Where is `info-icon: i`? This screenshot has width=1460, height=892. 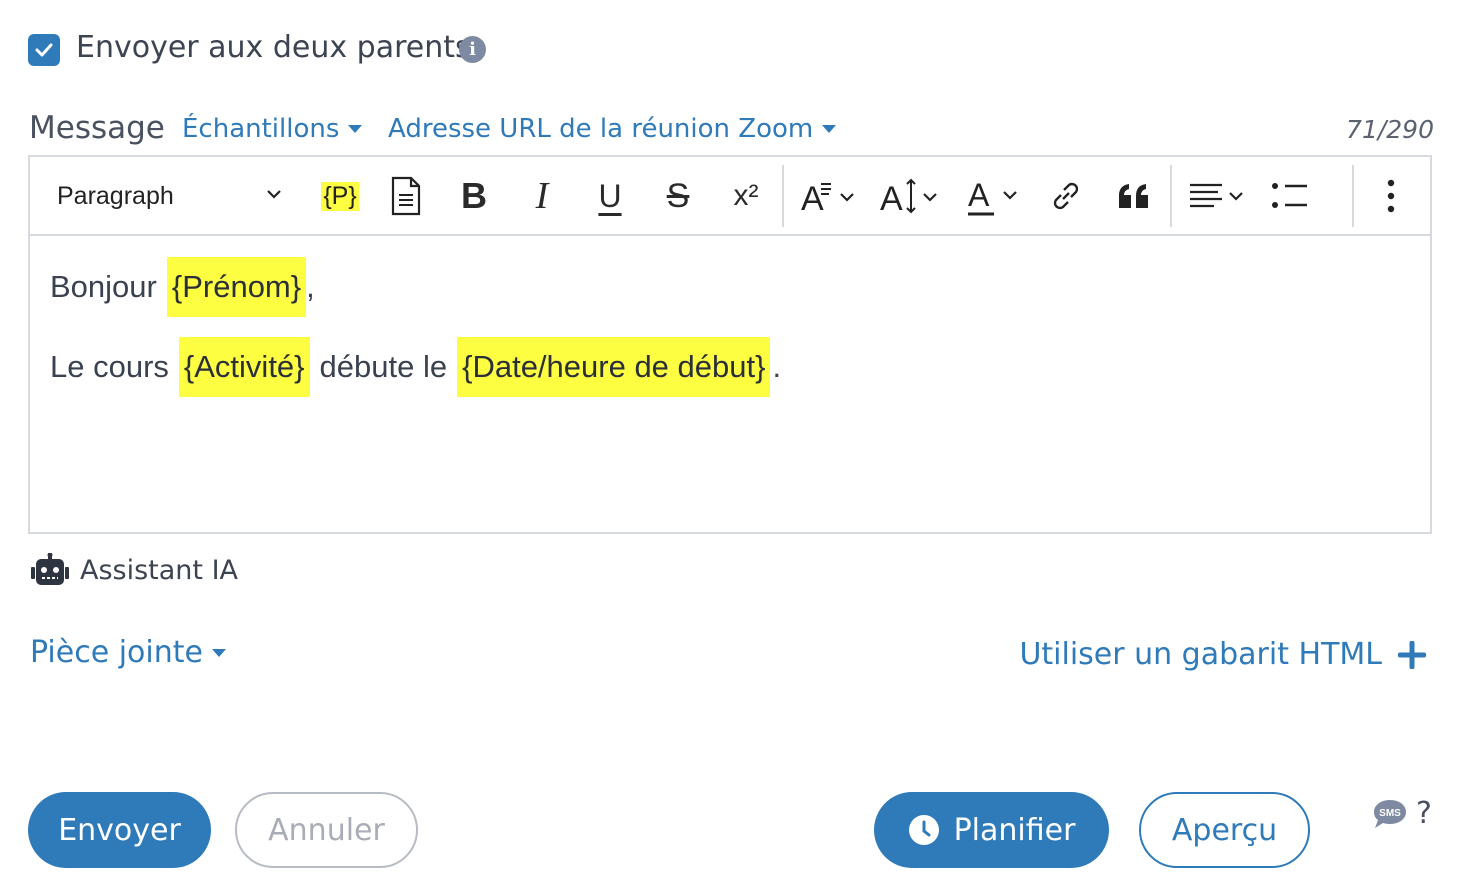
info-icon: i is located at coordinates (472, 49).